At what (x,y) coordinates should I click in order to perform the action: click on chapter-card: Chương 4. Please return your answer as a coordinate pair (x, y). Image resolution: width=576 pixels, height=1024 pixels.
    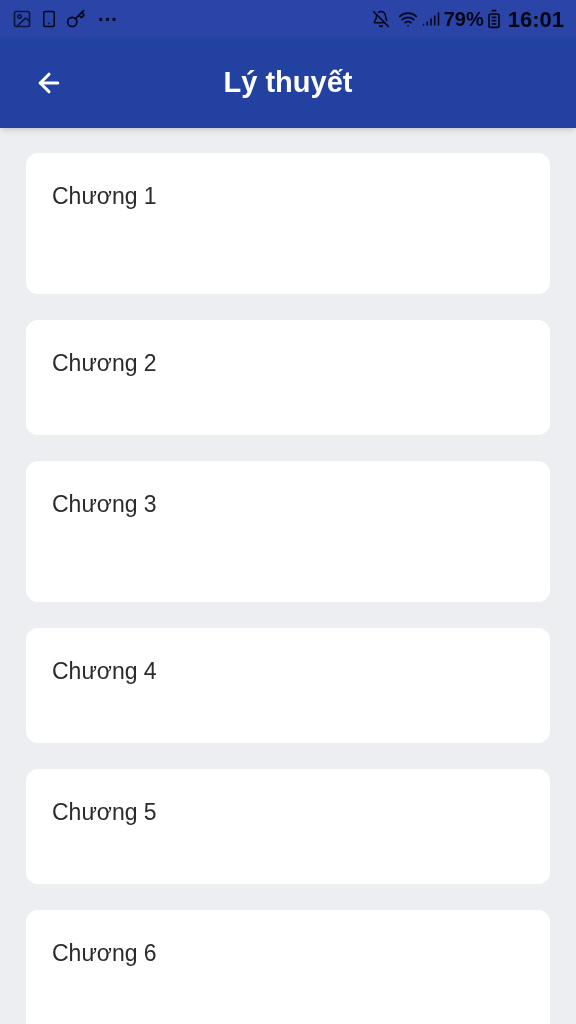
    Looking at the image, I should click on (288, 685).